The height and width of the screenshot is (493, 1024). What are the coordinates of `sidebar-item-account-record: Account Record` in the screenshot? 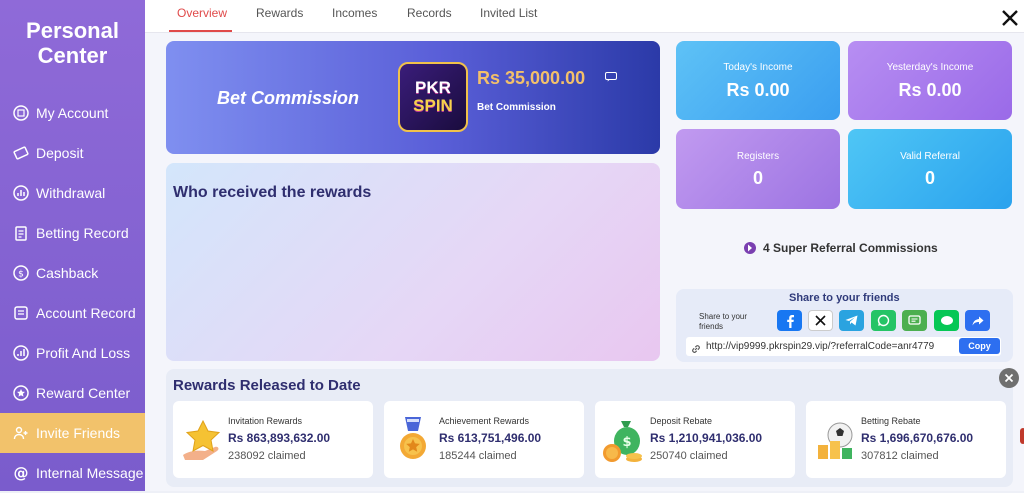 It's located at (72, 313).